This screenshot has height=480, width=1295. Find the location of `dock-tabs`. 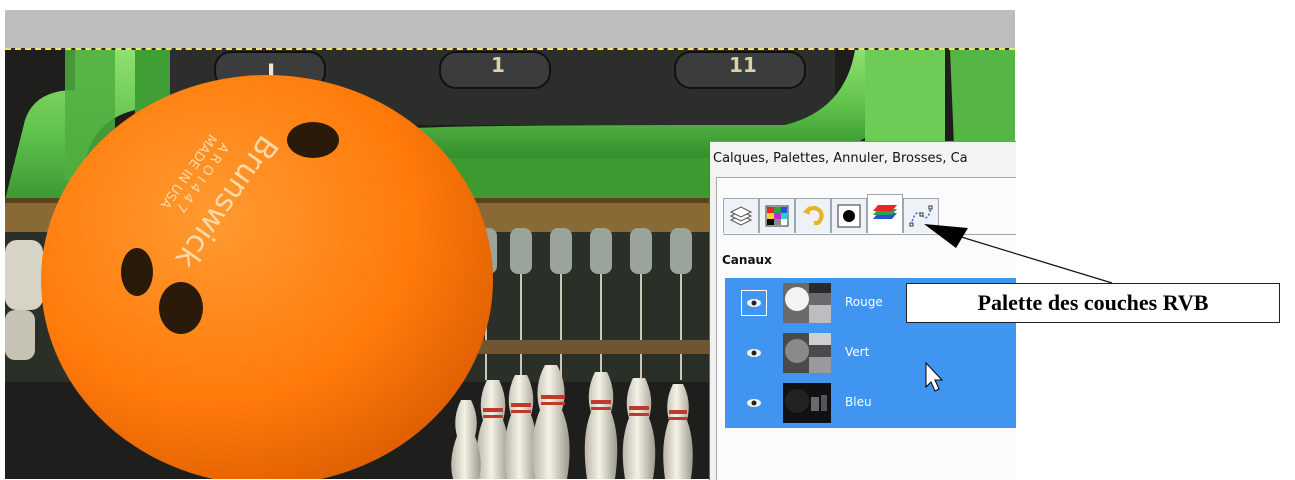

dock-tabs is located at coordinates (869, 212).